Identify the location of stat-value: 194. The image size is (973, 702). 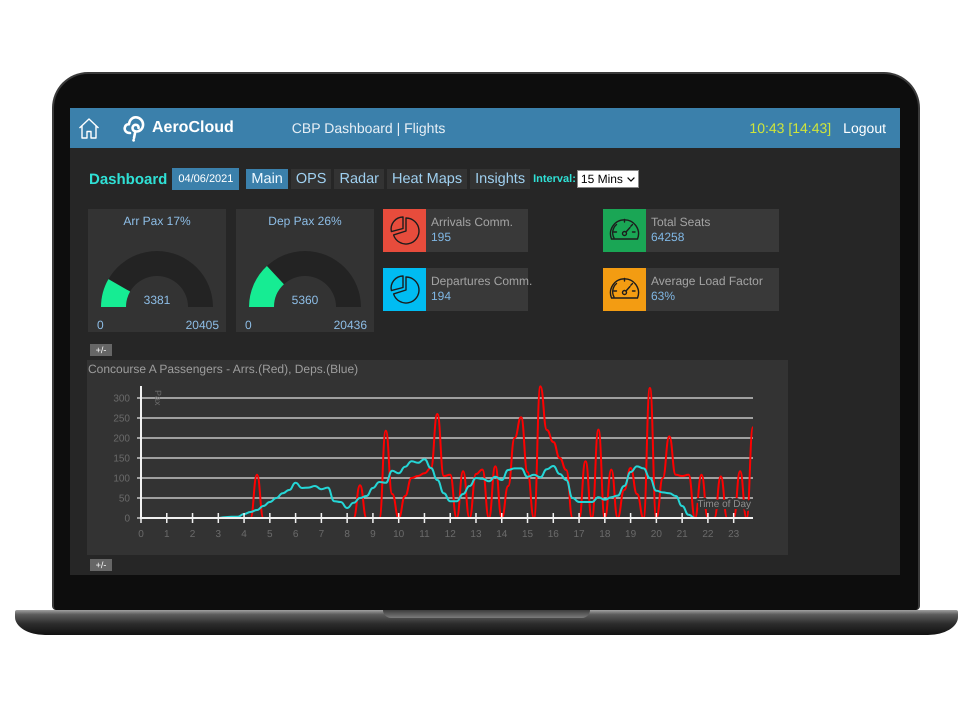
(441, 296).